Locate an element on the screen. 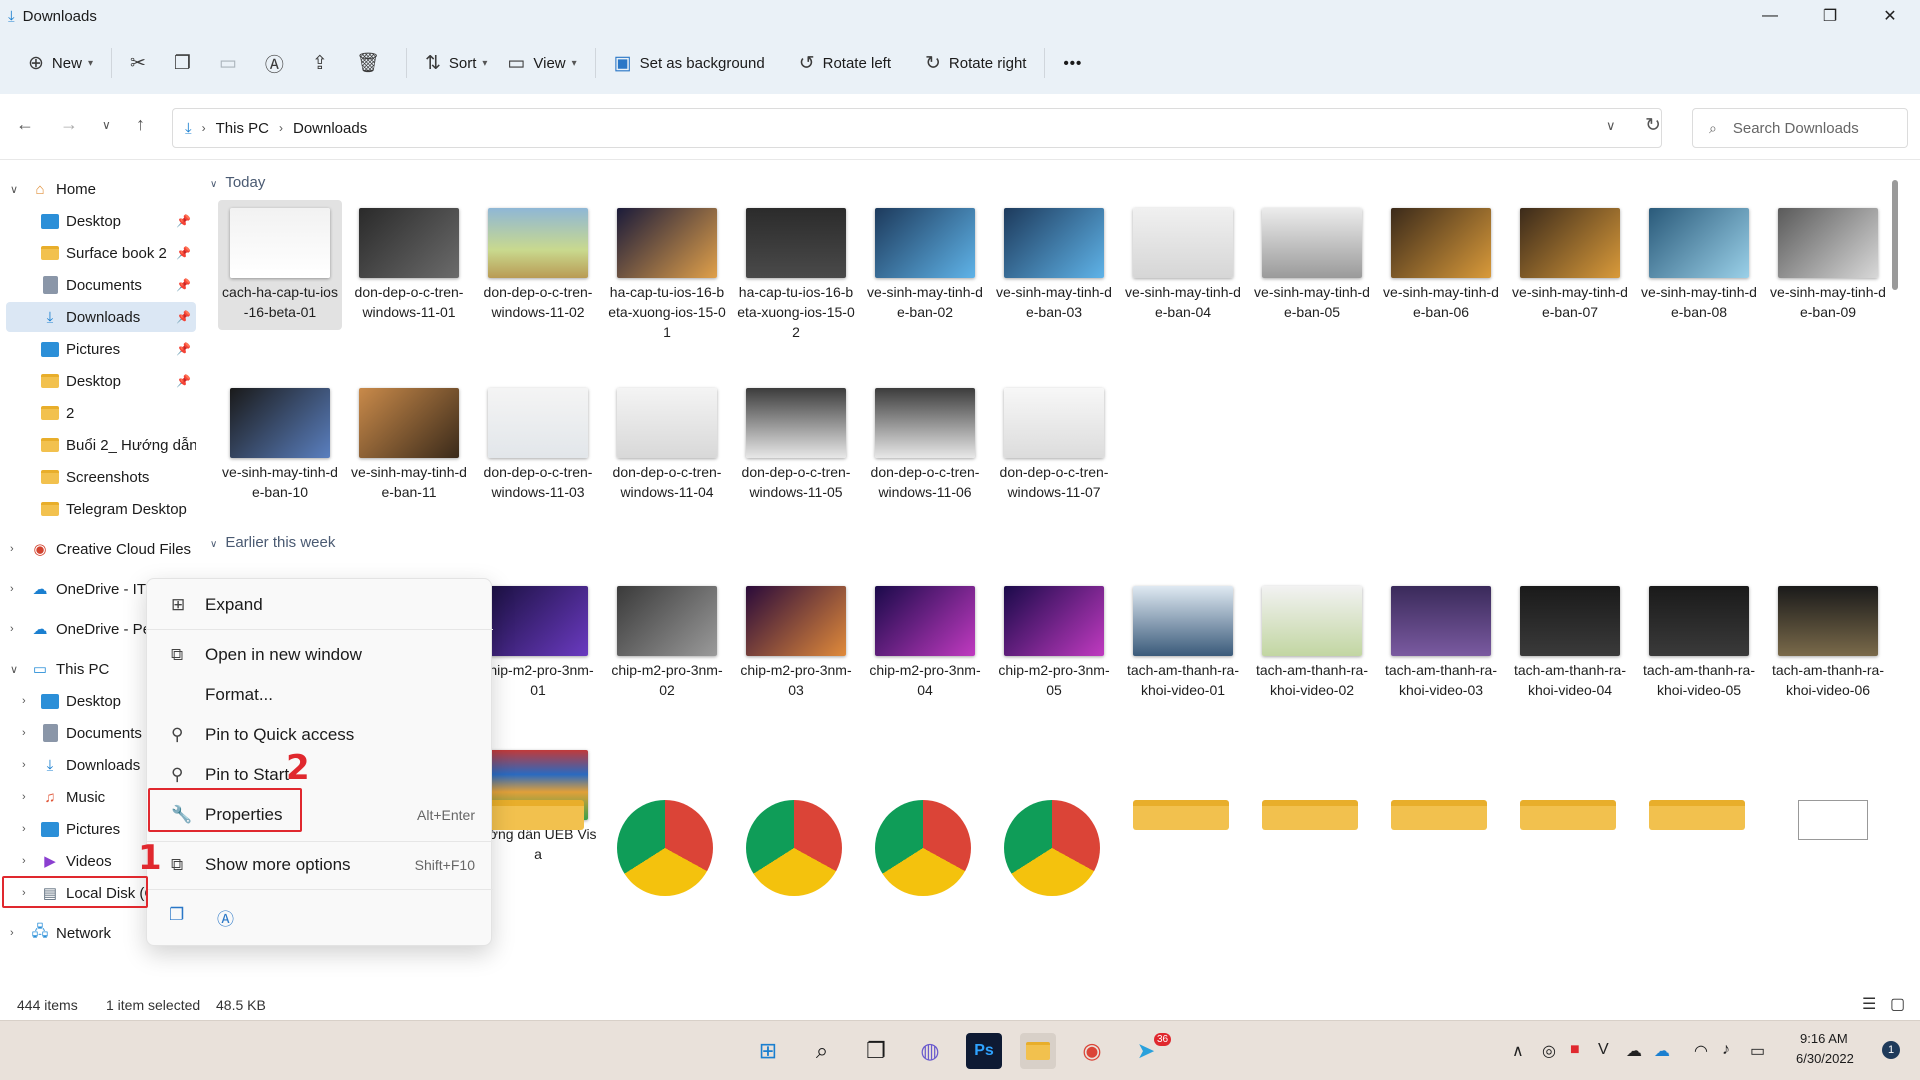 The image size is (1920, 1080). onedrive-icon: ☁ is located at coordinates (1662, 1051).